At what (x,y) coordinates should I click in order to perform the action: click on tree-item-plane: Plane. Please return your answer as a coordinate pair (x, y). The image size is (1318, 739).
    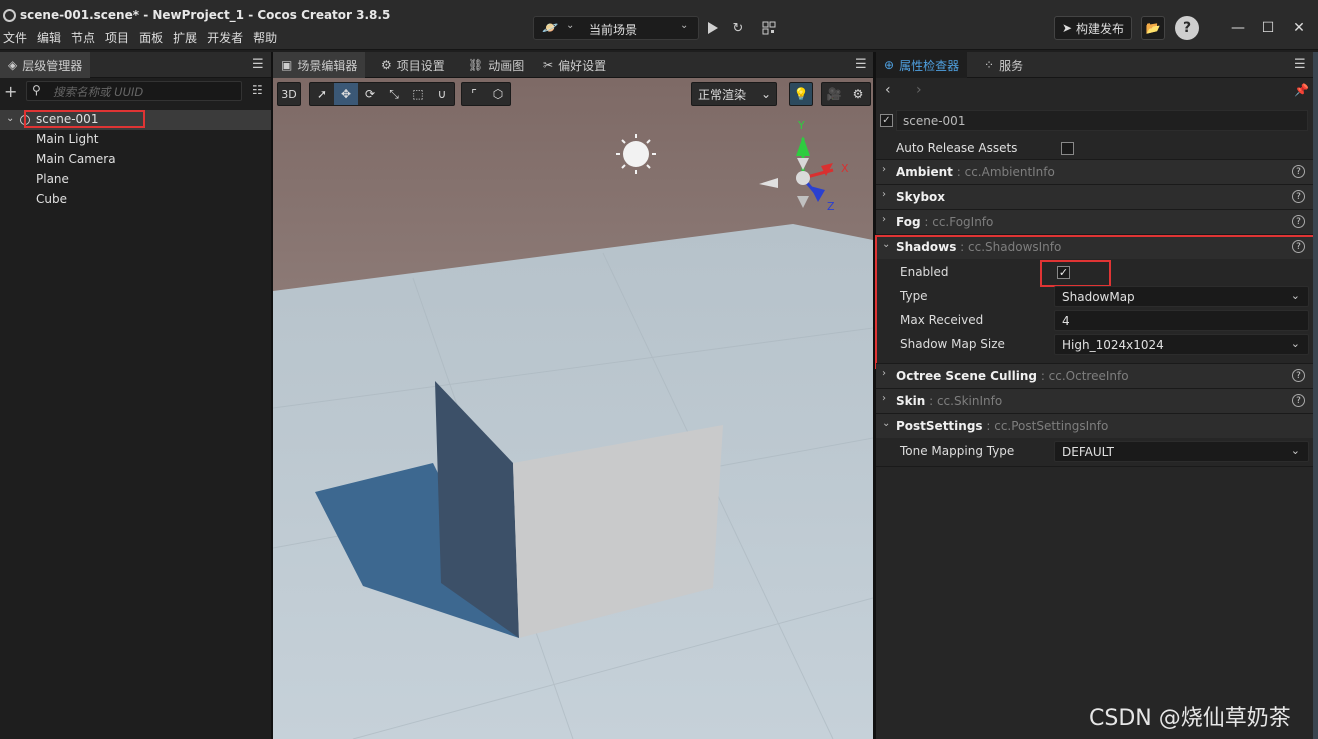
    Looking at the image, I should click on (52, 179).